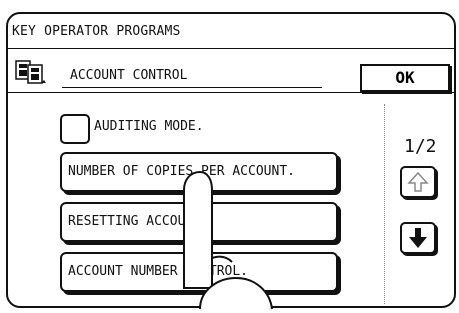 This screenshot has width=459, height=313. Describe the element at coordinates (231, 31) in the screenshot. I see `title-bar: KEY OPERATOR PROGRAMS` at that location.